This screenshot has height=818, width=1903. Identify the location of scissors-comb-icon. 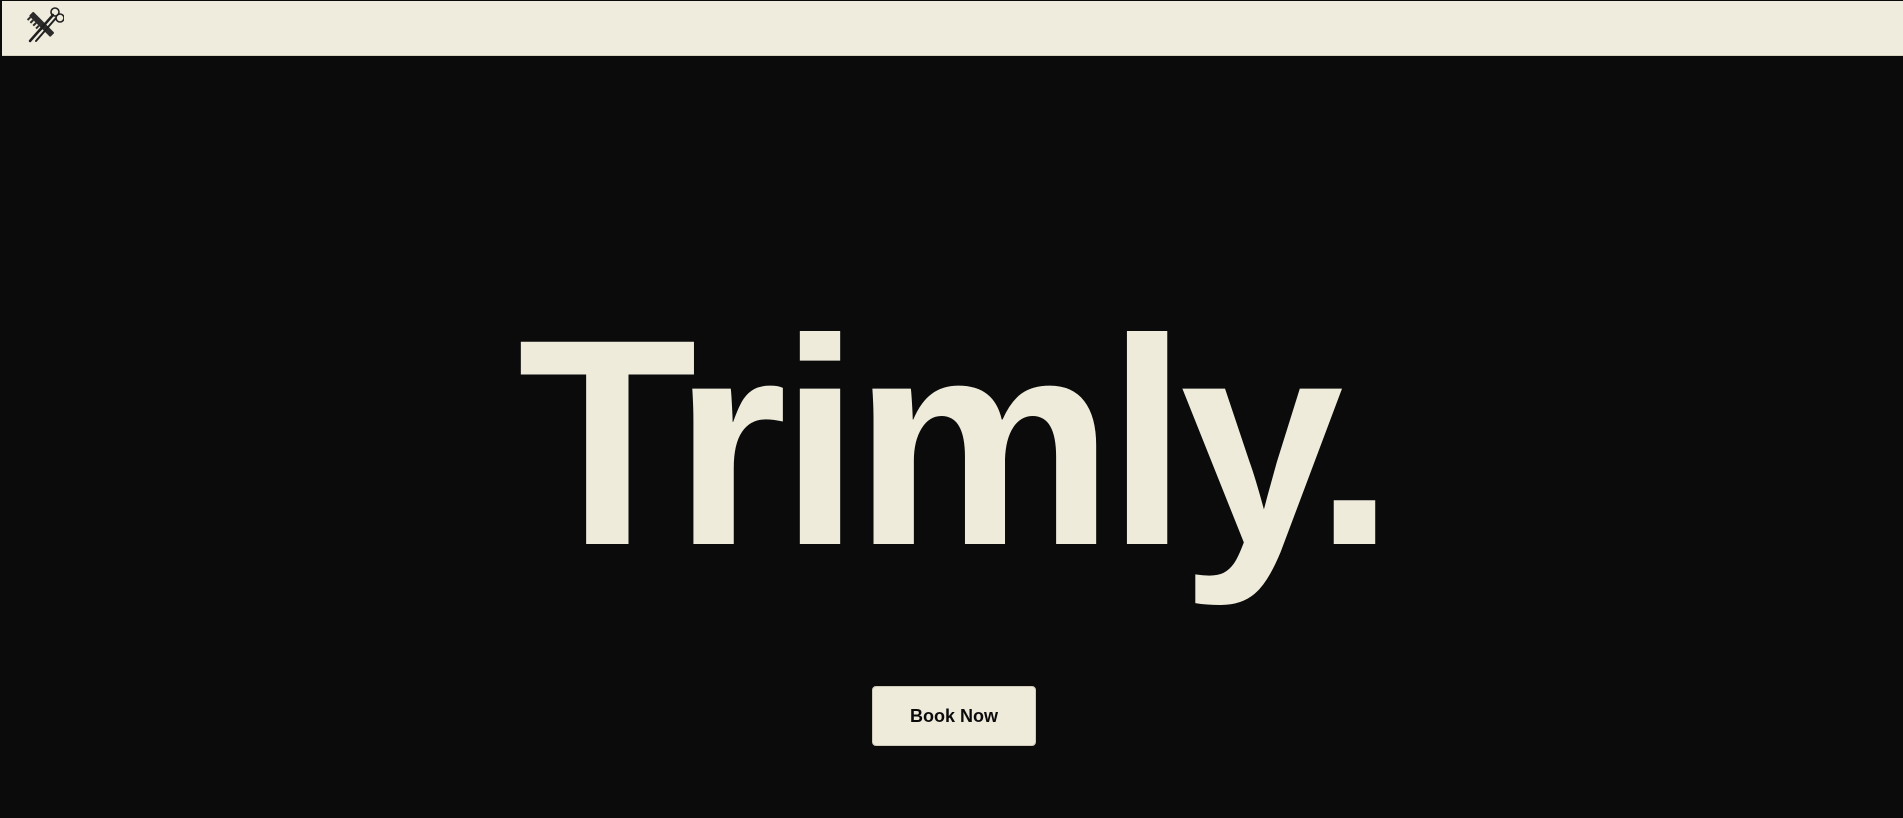
(45, 25).